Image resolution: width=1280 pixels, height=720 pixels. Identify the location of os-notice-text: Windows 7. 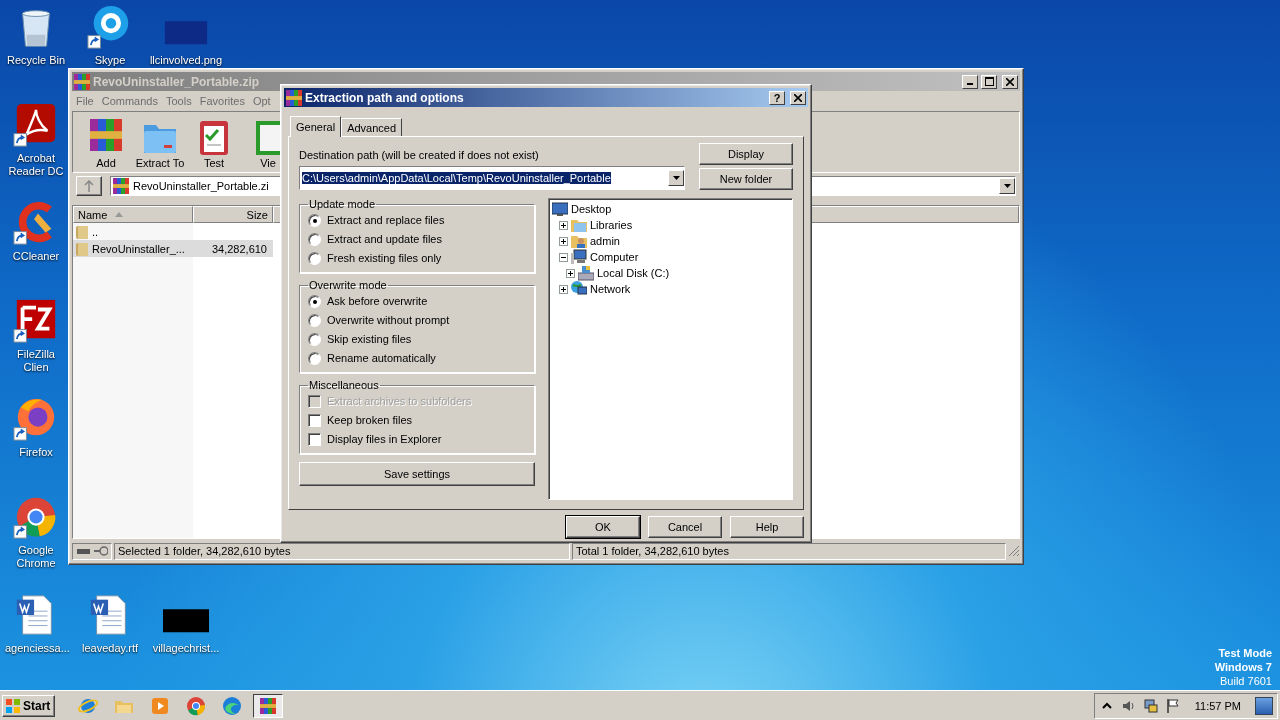
(1243, 667).